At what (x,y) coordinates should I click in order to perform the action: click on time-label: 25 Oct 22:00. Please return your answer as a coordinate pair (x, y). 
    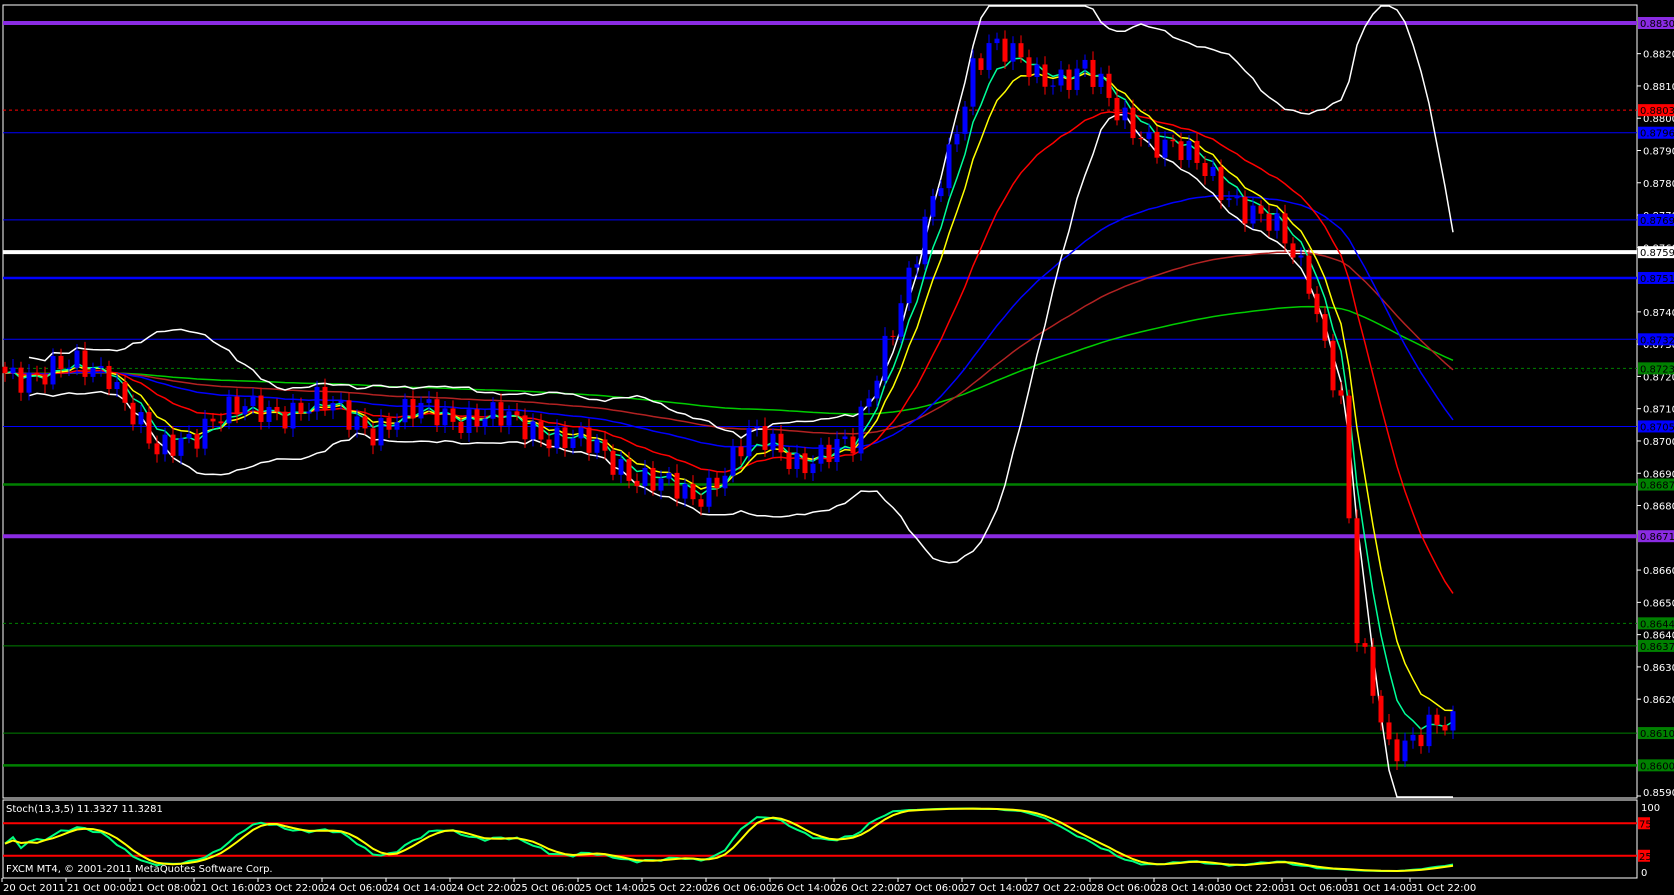
    Looking at the image, I should click on (675, 888).